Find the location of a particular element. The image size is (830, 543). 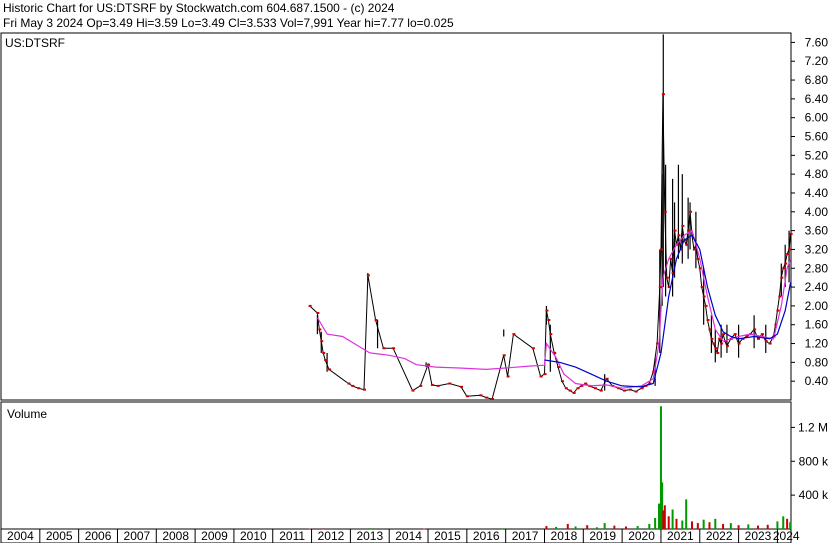

x-axis-year-label: 2016 is located at coordinates (486, 536).